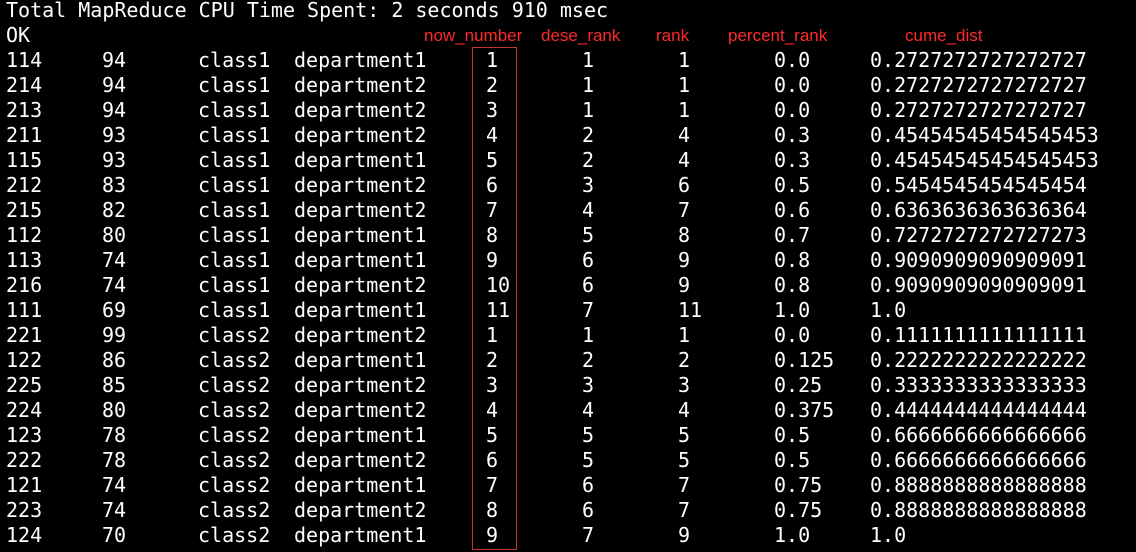  Describe the element at coordinates (684, 435) in the screenshot. I see `cell-rank: 5` at that location.